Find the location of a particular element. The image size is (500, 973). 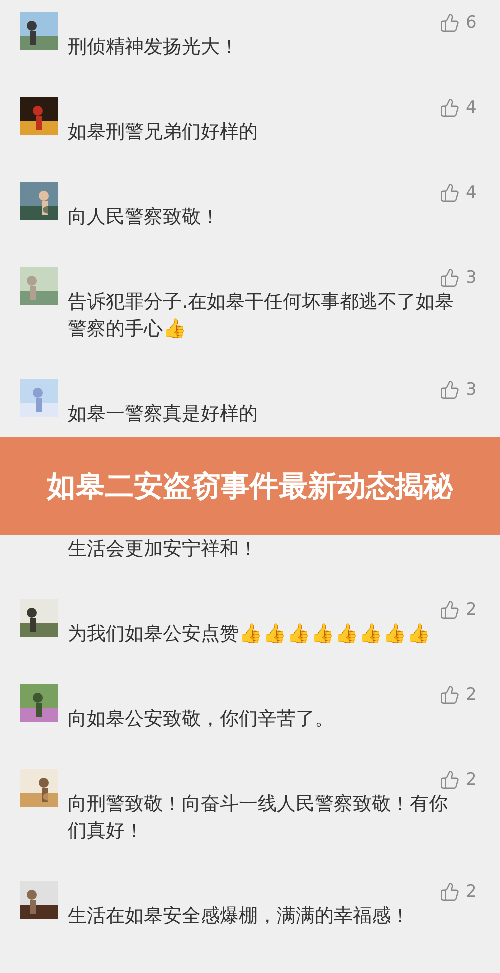

comment-text: 向刑警致敬！向奋斗一线人民警察致敬！有你们真好！ is located at coordinates (258, 818).